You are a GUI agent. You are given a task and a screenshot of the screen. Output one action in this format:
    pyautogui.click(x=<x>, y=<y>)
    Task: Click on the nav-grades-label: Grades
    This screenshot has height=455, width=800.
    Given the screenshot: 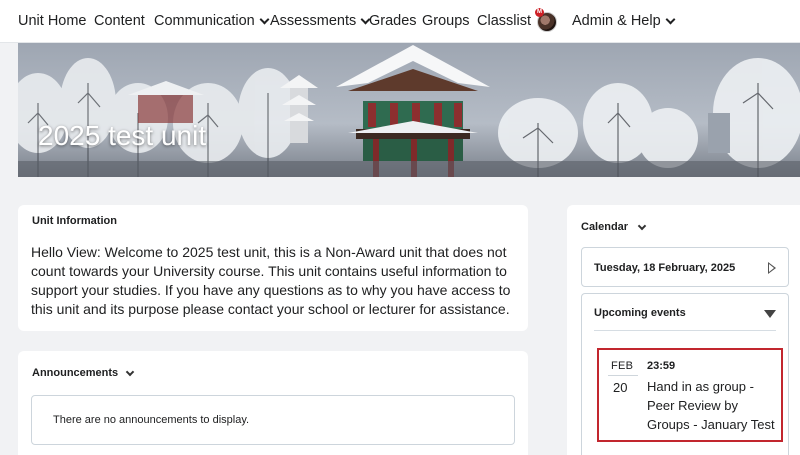 What is the action you would take?
    pyautogui.click(x=393, y=21)
    